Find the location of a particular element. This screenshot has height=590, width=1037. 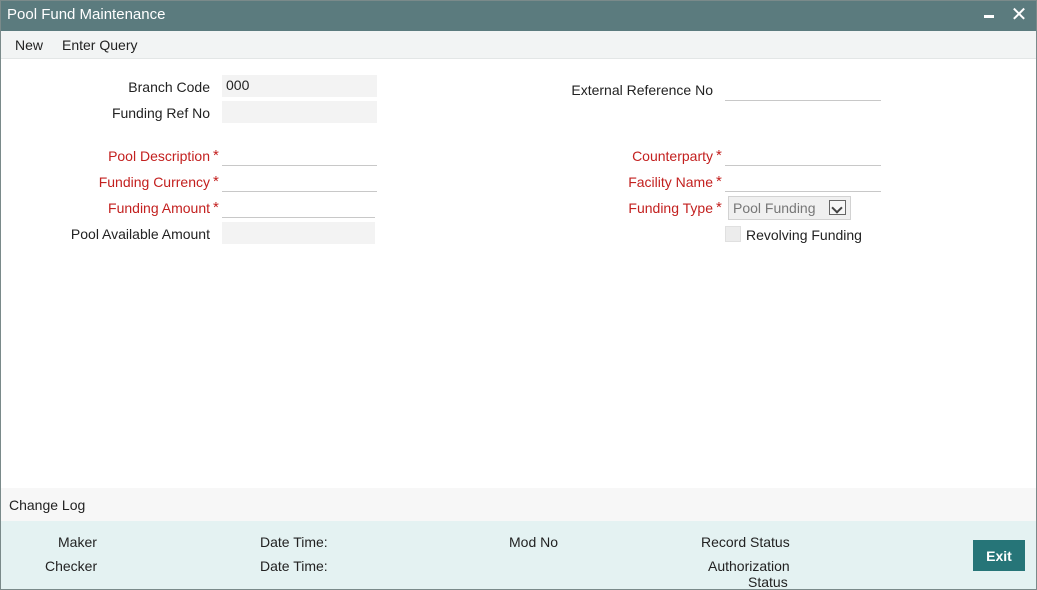

funding-ref-no-label: Funding Ref No is located at coordinates (160, 113).